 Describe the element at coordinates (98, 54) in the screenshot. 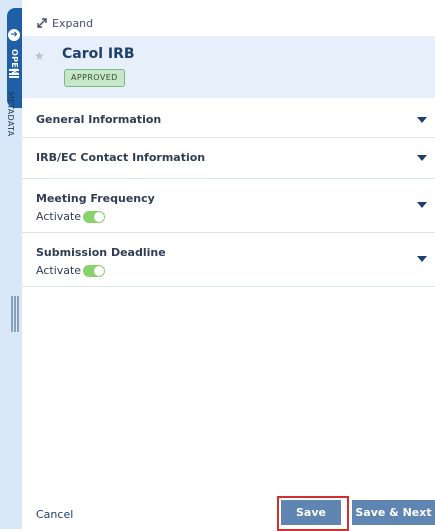

I see `record-title: Carol IRB` at that location.